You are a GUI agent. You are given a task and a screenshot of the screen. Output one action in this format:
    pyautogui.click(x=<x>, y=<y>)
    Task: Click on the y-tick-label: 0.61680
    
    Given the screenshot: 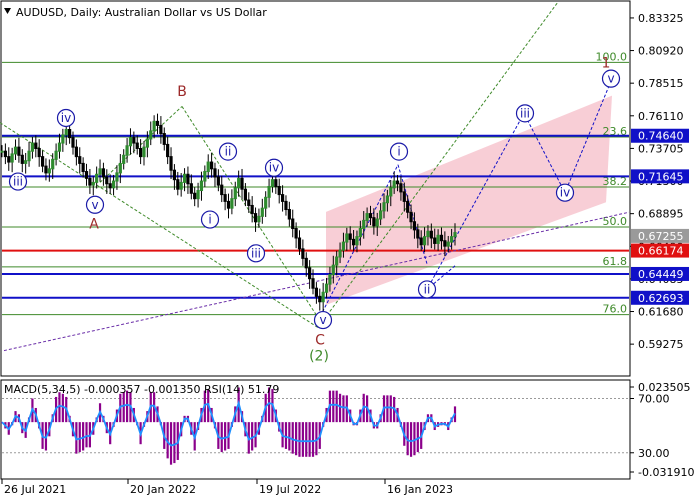 What is the action you would take?
    pyautogui.click(x=661, y=312)
    